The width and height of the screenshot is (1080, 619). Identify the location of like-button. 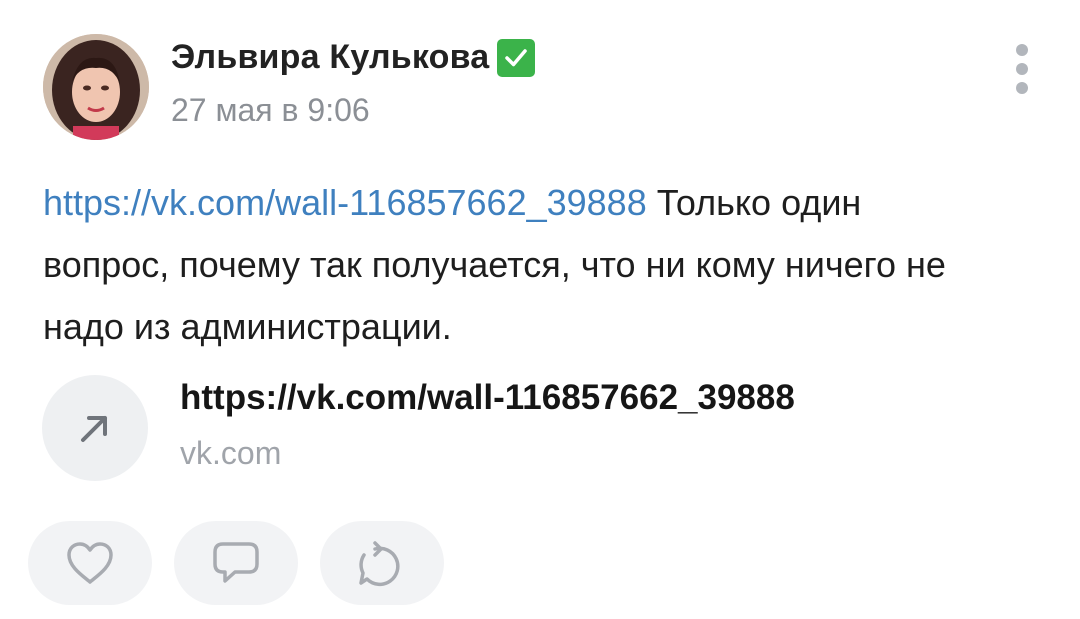
(90, 563).